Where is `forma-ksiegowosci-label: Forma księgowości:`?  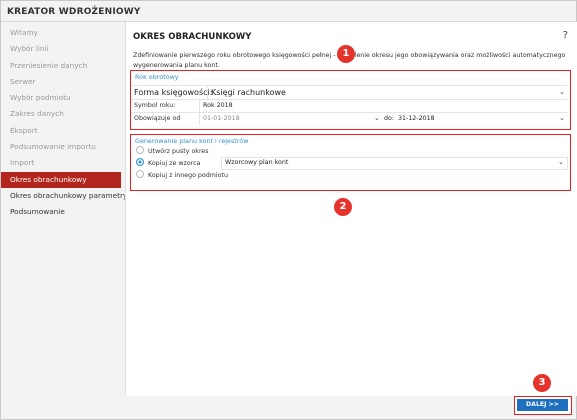 forma-ksiegowosci-label: Forma księgowości: is located at coordinates (173, 92).